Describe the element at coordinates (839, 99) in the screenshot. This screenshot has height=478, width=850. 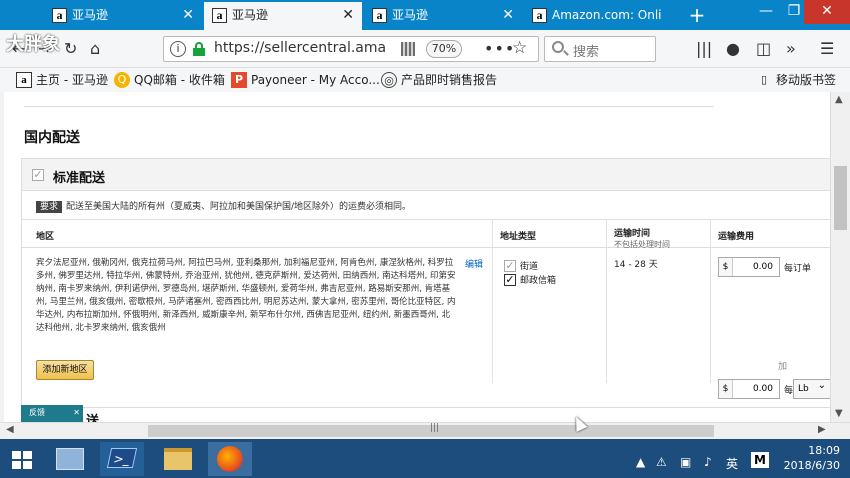
I see `scroll-up-icon: ▲` at that location.